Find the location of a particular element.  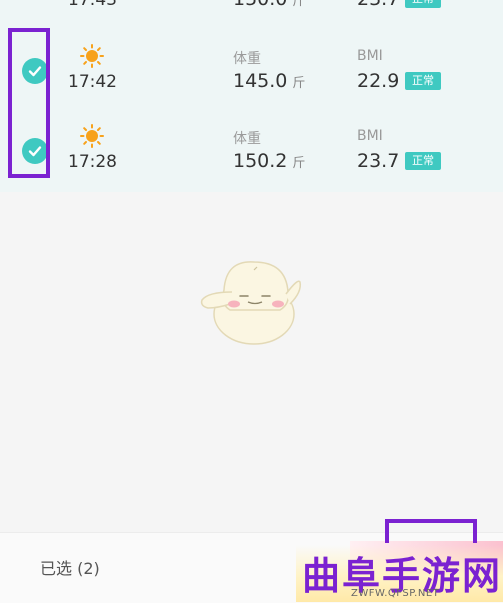

selected-count-text: 已选 (2) is located at coordinates (70, 568).